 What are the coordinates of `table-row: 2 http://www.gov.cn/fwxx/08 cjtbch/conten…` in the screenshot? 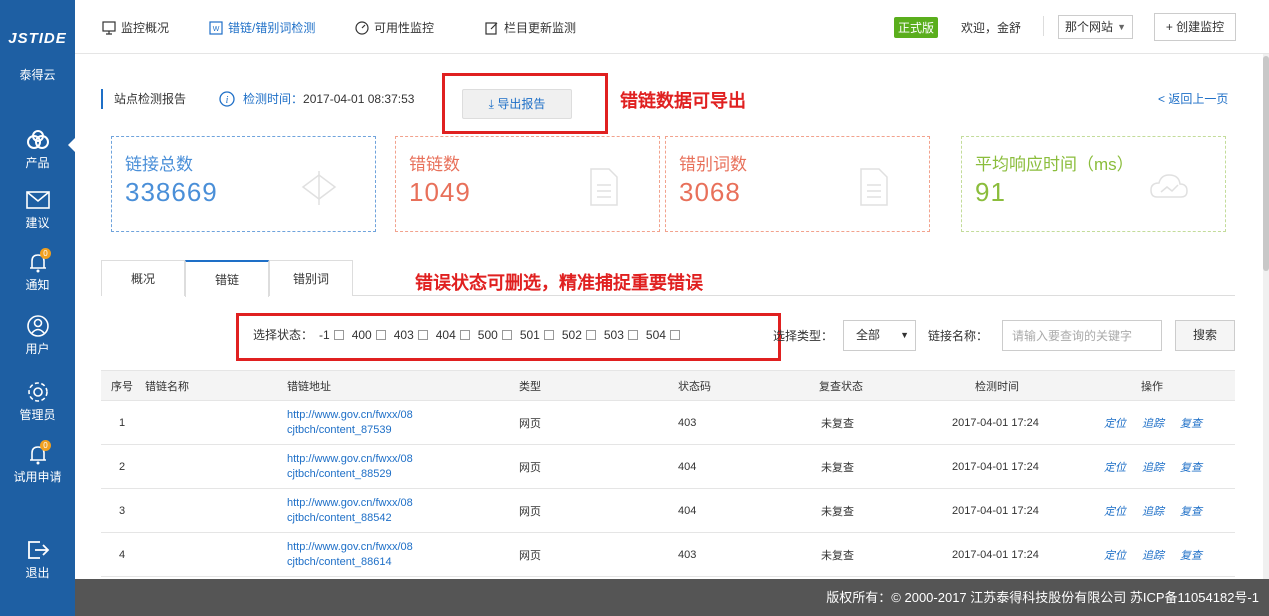 It's located at (668, 467).